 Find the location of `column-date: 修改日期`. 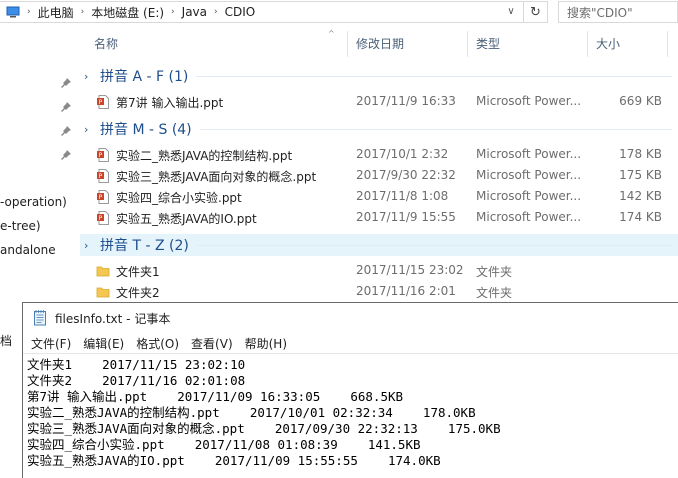

column-date: 修改日期 is located at coordinates (408, 44).